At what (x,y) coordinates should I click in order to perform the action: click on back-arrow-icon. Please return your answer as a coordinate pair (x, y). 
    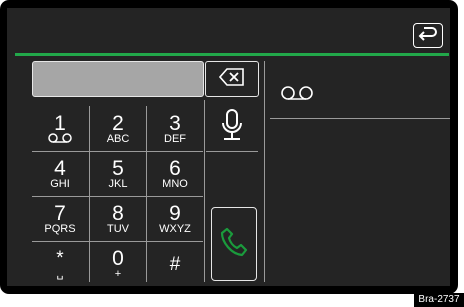
    Looking at the image, I should click on (428, 35).